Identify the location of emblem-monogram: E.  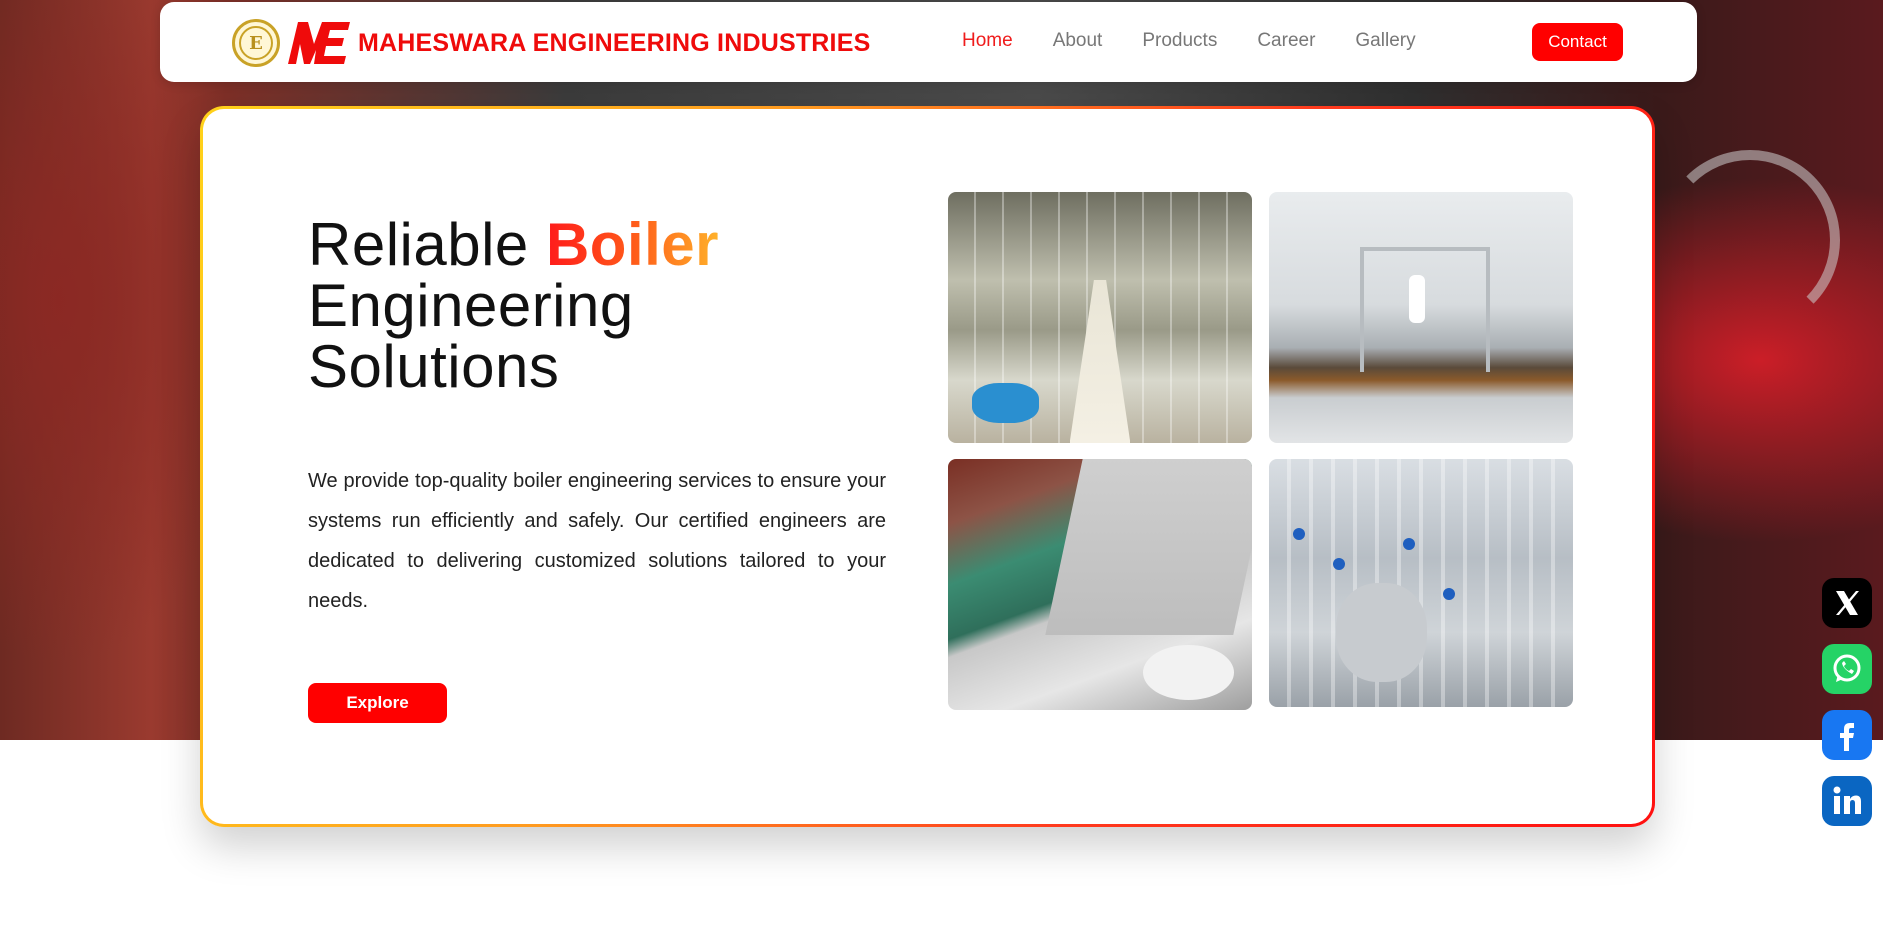
(256, 43).